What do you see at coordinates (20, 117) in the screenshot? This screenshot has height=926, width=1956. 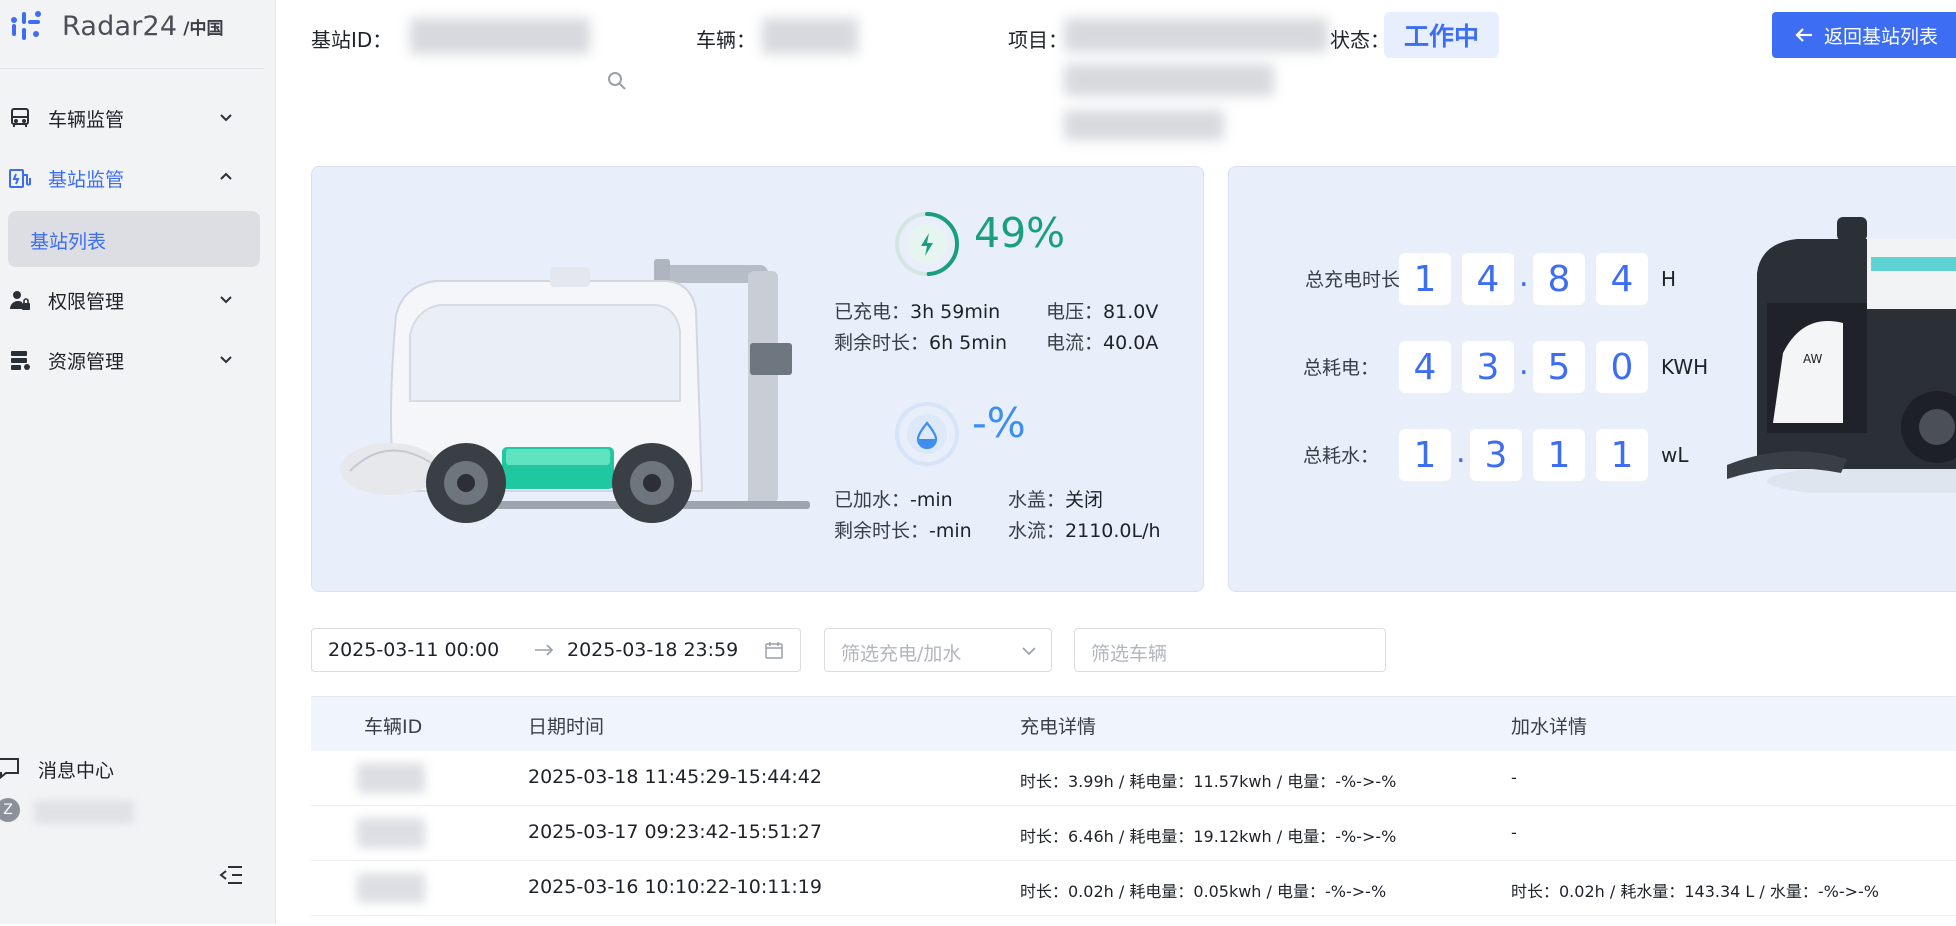 I see `bus-icon` at bounding box center [20, 117].